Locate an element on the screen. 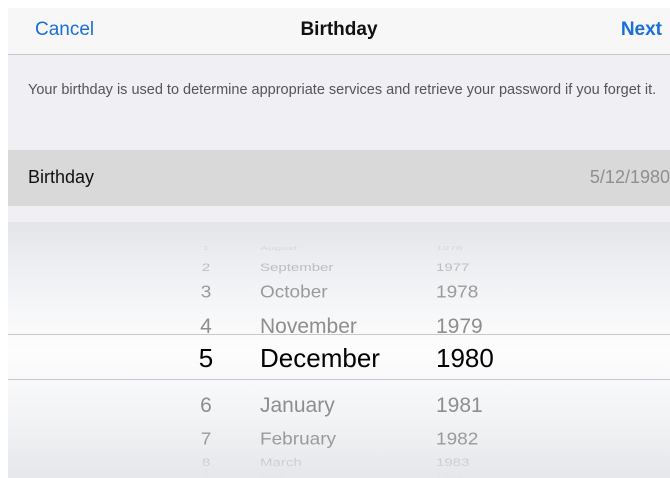 The image size is (670, 478). picker-year-option: 1978 is located at coordinates (457, 291).